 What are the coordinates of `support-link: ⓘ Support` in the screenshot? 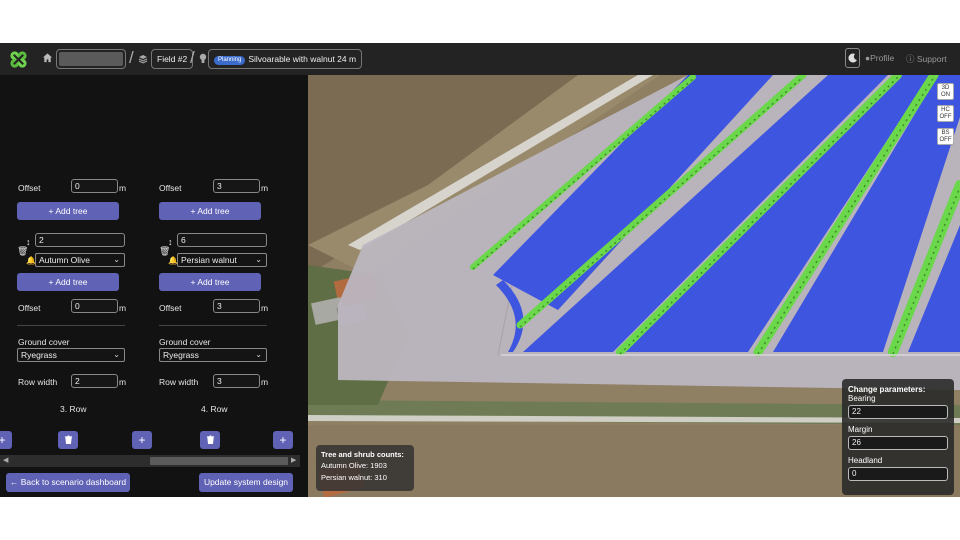 It's located at (926, 59).